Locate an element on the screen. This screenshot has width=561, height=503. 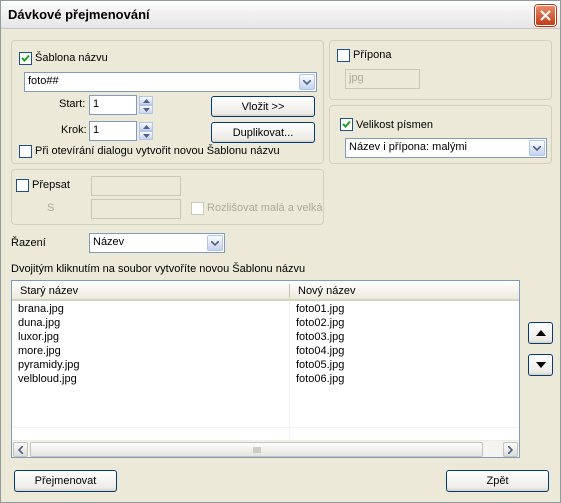
insert-button: Vložit >> is located at coordinates (263, 106).